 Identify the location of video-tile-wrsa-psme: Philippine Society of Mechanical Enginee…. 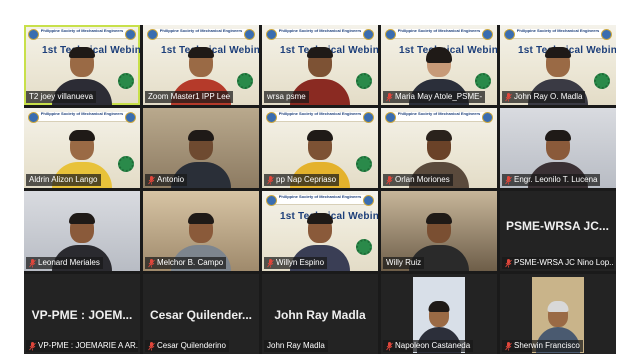
(320, 65).